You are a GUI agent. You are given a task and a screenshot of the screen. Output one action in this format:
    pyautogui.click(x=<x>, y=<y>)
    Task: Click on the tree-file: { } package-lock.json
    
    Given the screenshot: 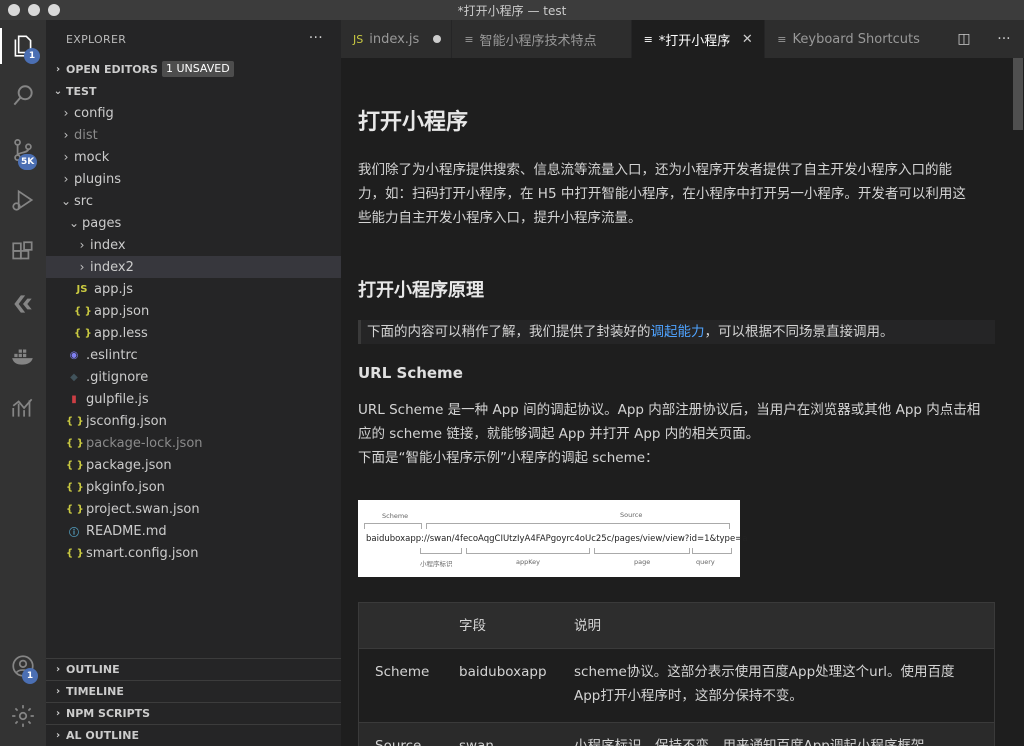 What is the action you would take?
    pyautogui.click(x=193, y=443)
    